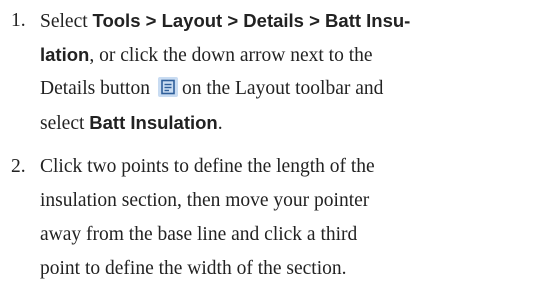 This screenshot has height=297, width=545. I want to click on step-number: 1., so click(18, 20).